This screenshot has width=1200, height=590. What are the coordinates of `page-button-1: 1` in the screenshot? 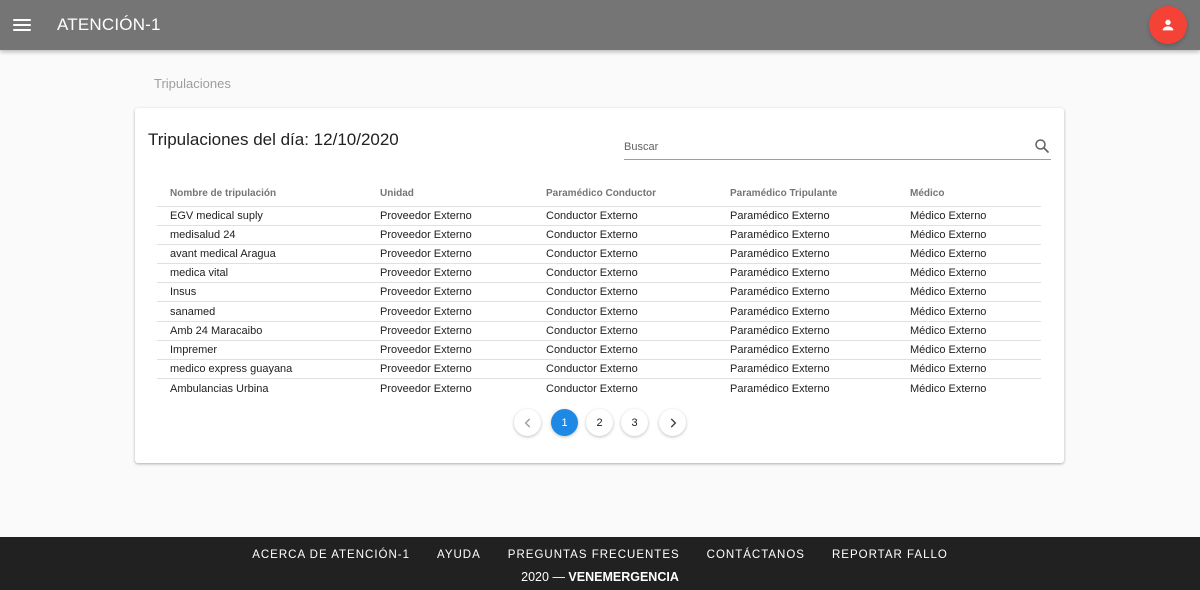 It's located at (564, 422).